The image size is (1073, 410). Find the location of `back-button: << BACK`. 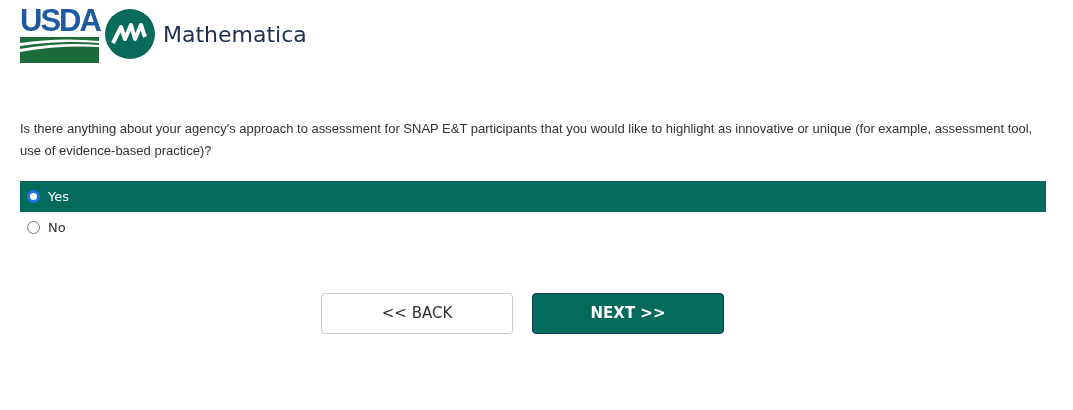

back-button: << BACK is located at coordinates (417, 313).